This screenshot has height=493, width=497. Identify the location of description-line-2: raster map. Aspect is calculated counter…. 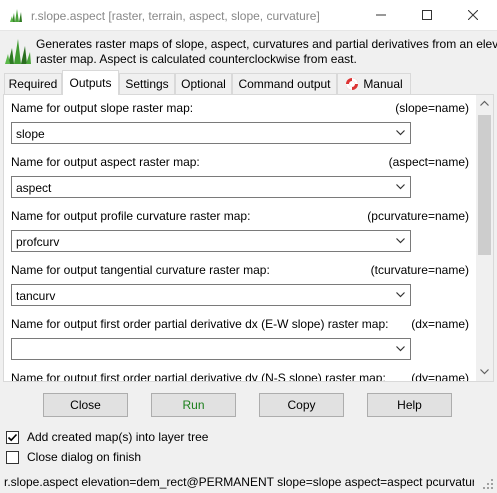
(196, 59).